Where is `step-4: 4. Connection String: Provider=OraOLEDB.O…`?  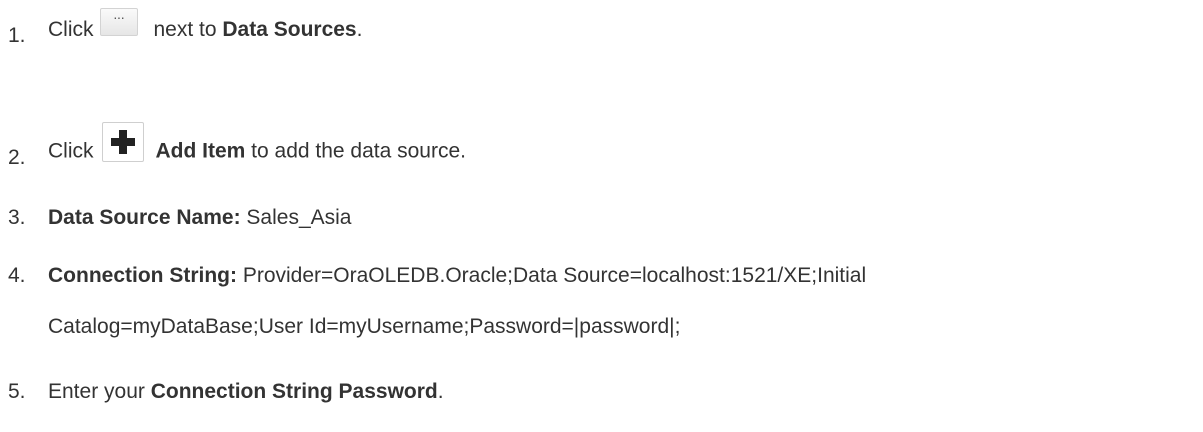
step-4: 4. Connection String: Provider=OraOLEDB.O… is located at coordinates (437, 276).